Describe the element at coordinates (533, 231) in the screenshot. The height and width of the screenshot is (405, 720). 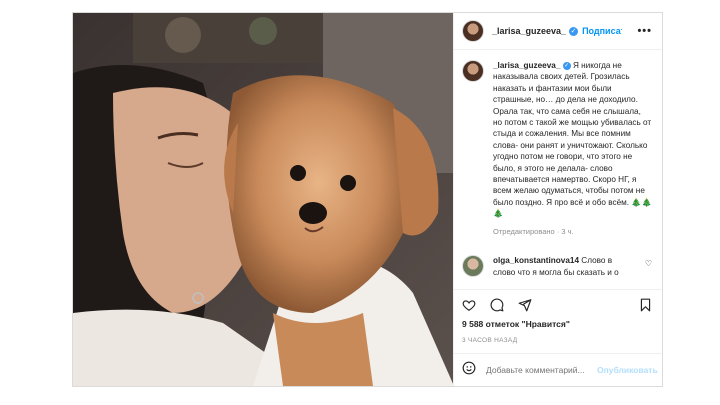
I see `caption-meta: Отредактировано · 3 ч.` at that location.